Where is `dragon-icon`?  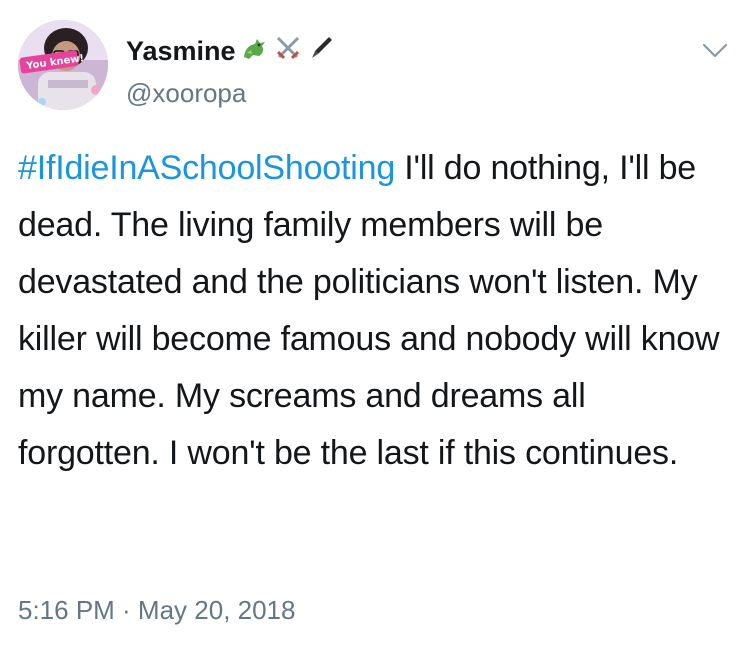 dragon-icon is located at coordinates (254, 51).